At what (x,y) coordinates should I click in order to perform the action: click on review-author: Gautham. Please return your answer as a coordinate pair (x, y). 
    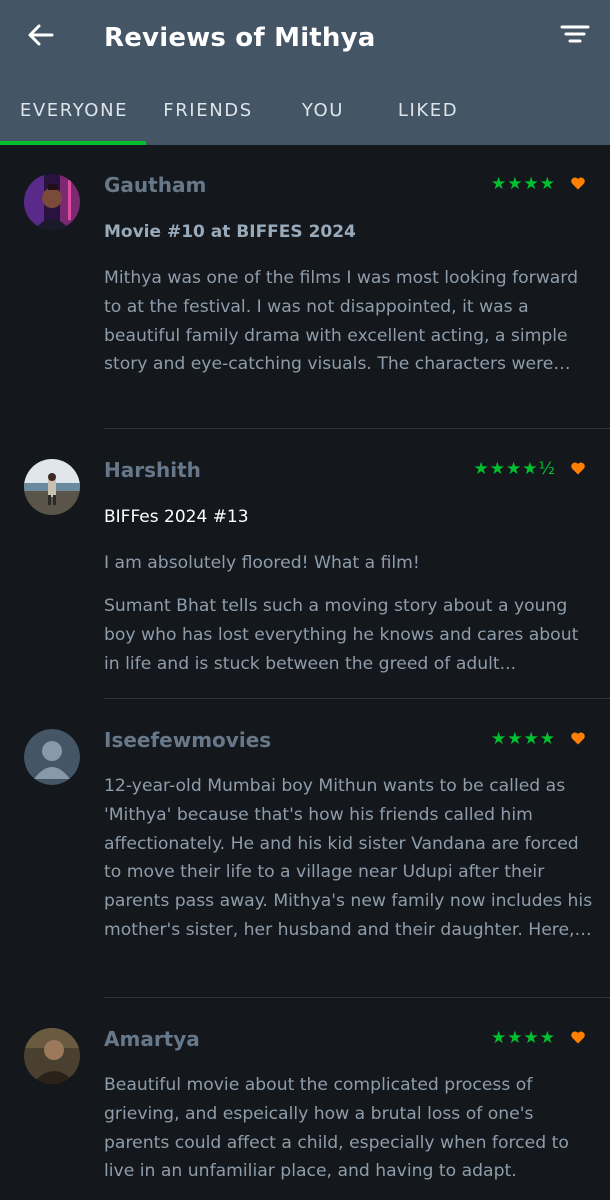
    Looking at the image, I should click on (155, 185).